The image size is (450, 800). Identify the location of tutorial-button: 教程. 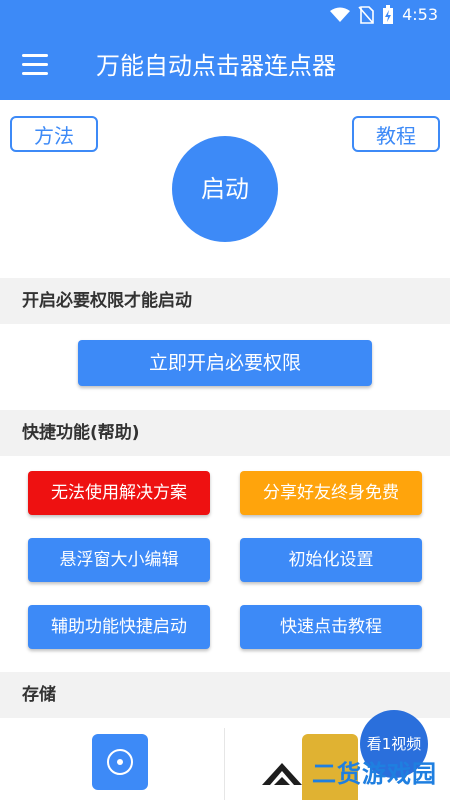
(396, 134).